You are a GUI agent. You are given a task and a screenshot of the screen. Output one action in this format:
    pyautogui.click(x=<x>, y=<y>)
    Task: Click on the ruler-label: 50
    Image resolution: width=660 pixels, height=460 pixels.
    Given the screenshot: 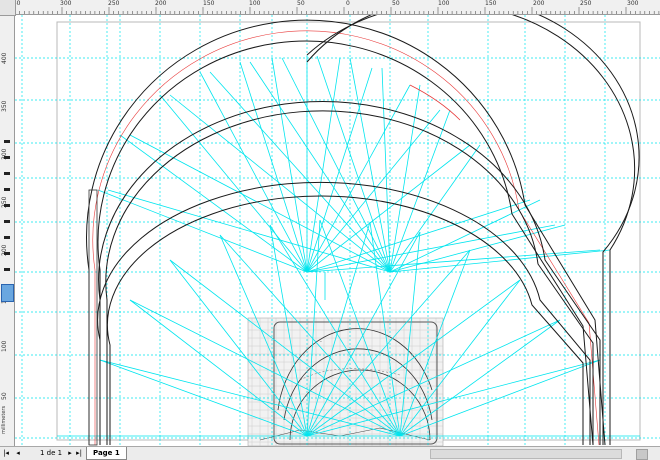 What is the action you would take?
    pyautogui.click(x=4, y=396)
    